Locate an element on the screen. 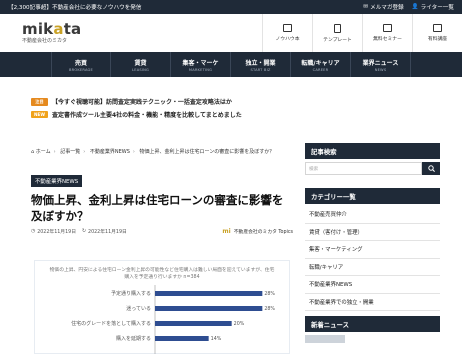 This screenshot has width=462, height=354. nav-jp: 売買 is located at coordinates (80, 63).